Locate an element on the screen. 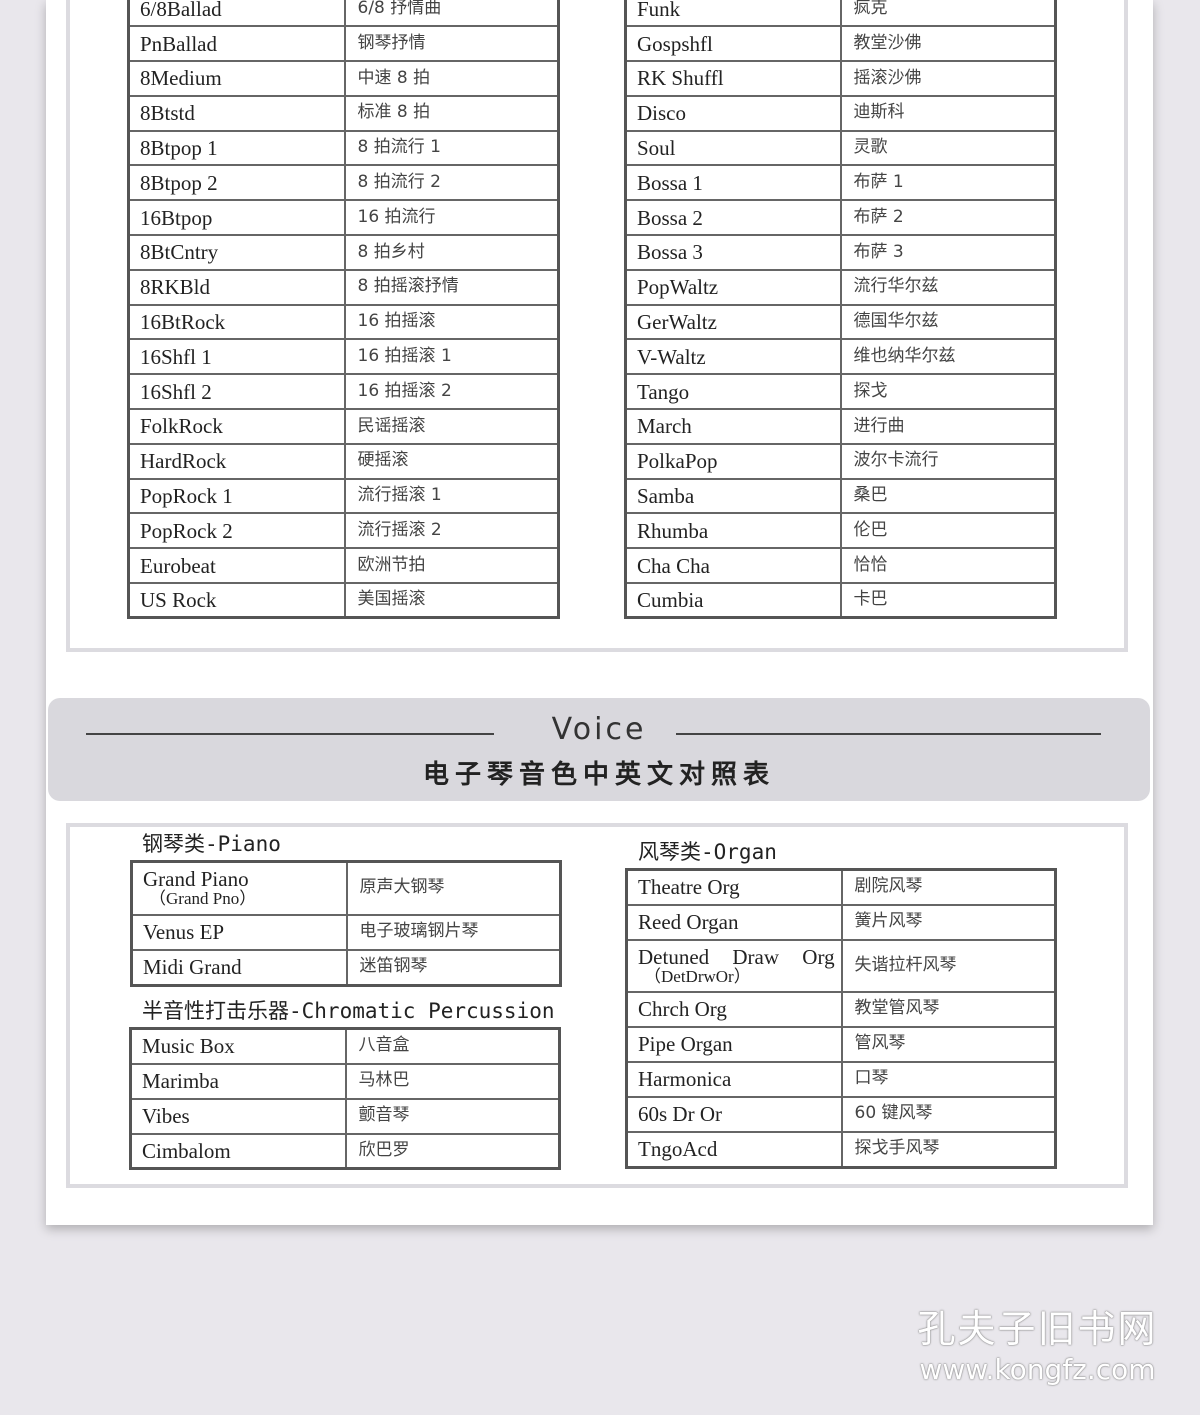 The height and width of the screenshot is (1415, 1200). english-name-text: 16Shfl 1 is located at coordinates (176, 356).